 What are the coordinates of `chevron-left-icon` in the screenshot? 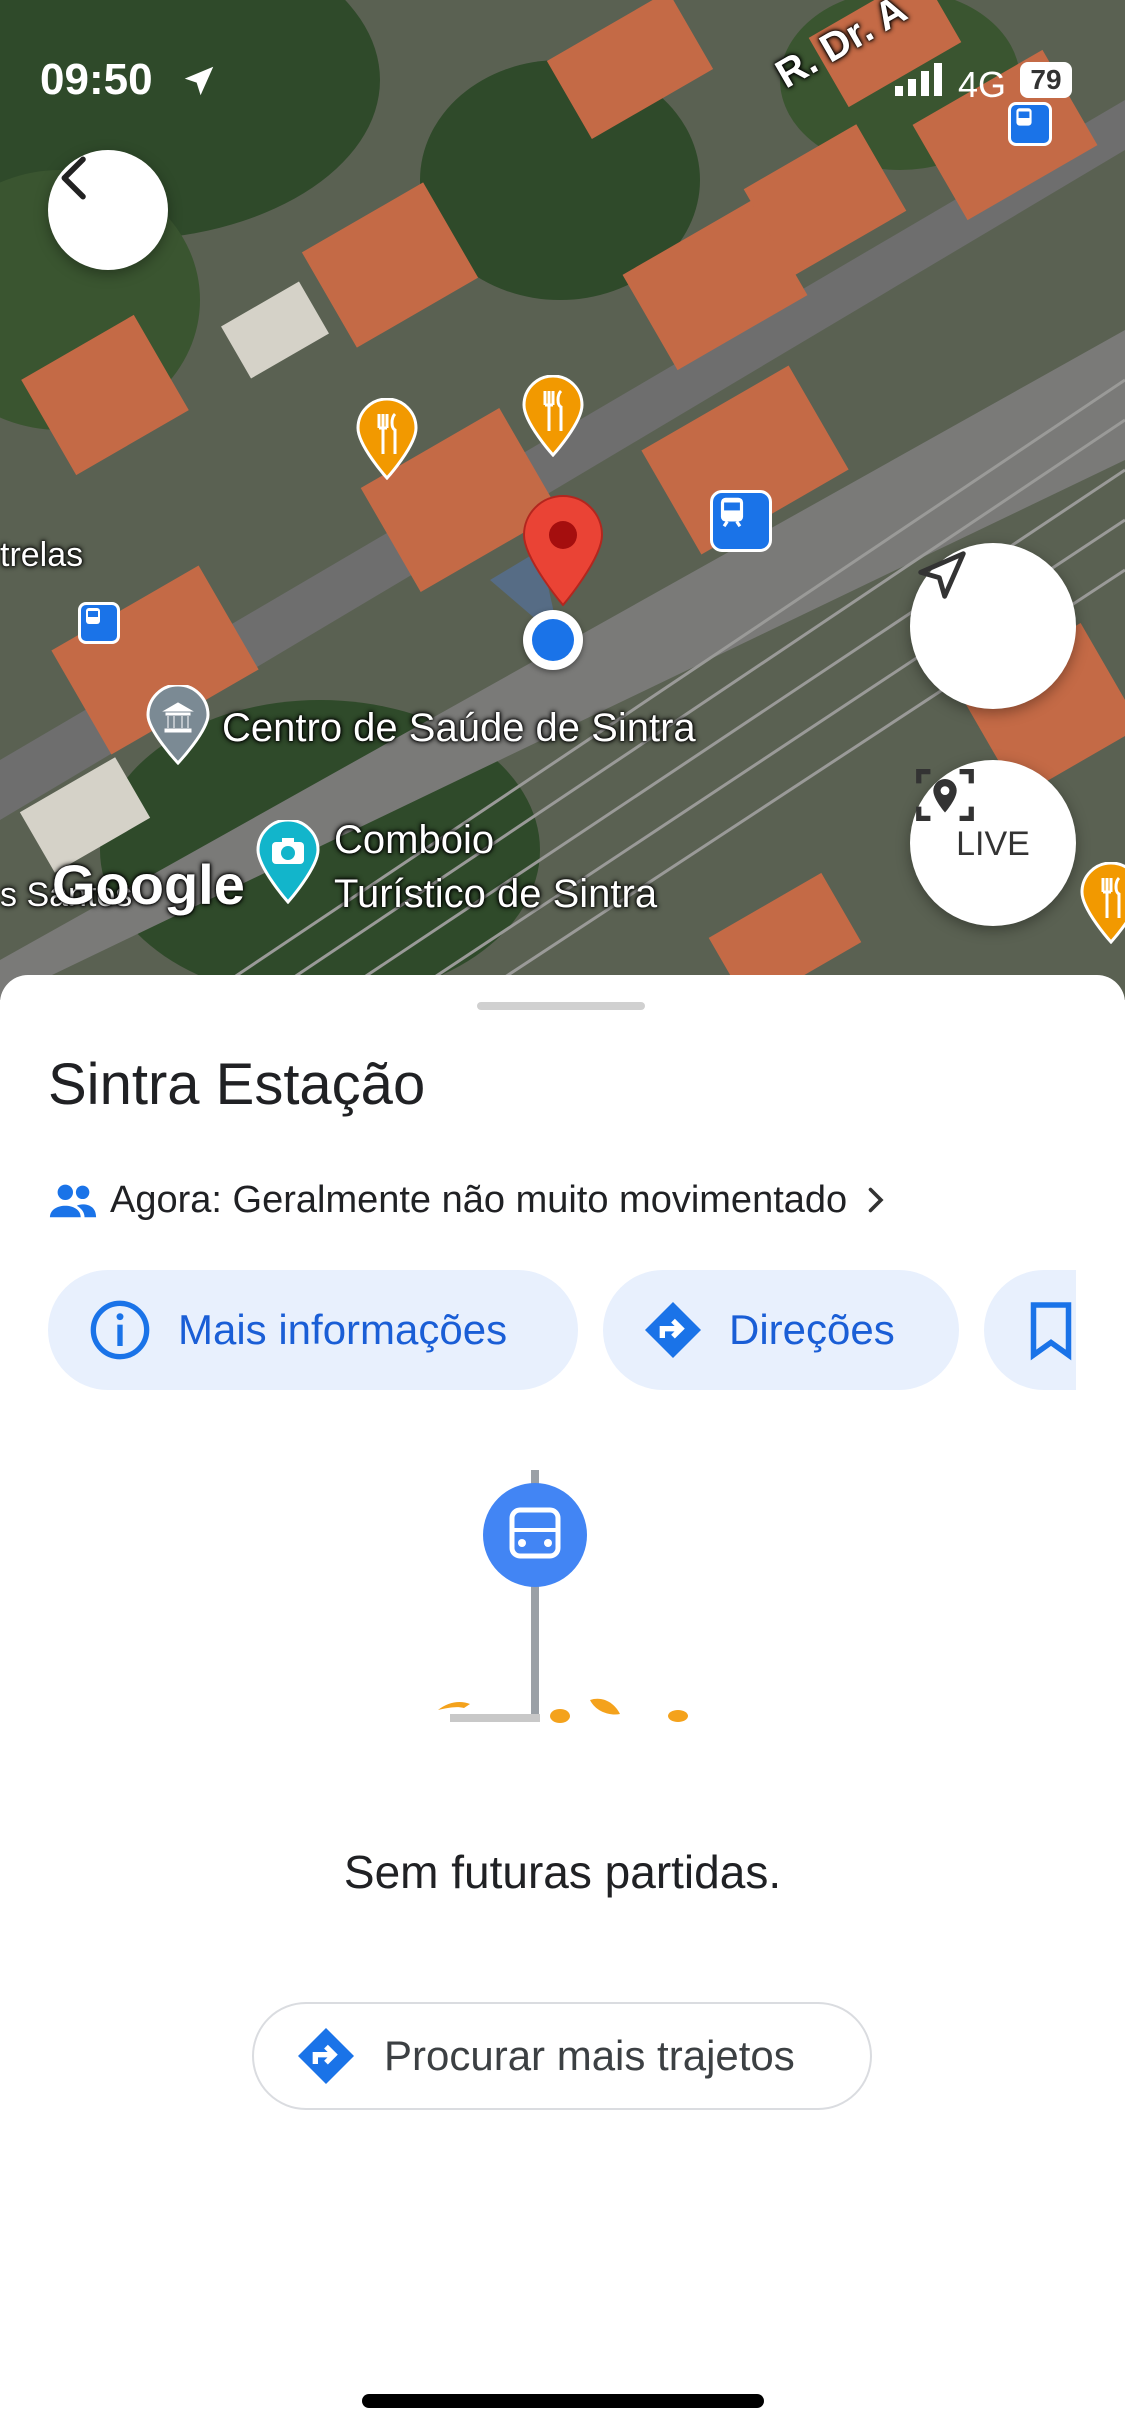 It's located at (73, 178).